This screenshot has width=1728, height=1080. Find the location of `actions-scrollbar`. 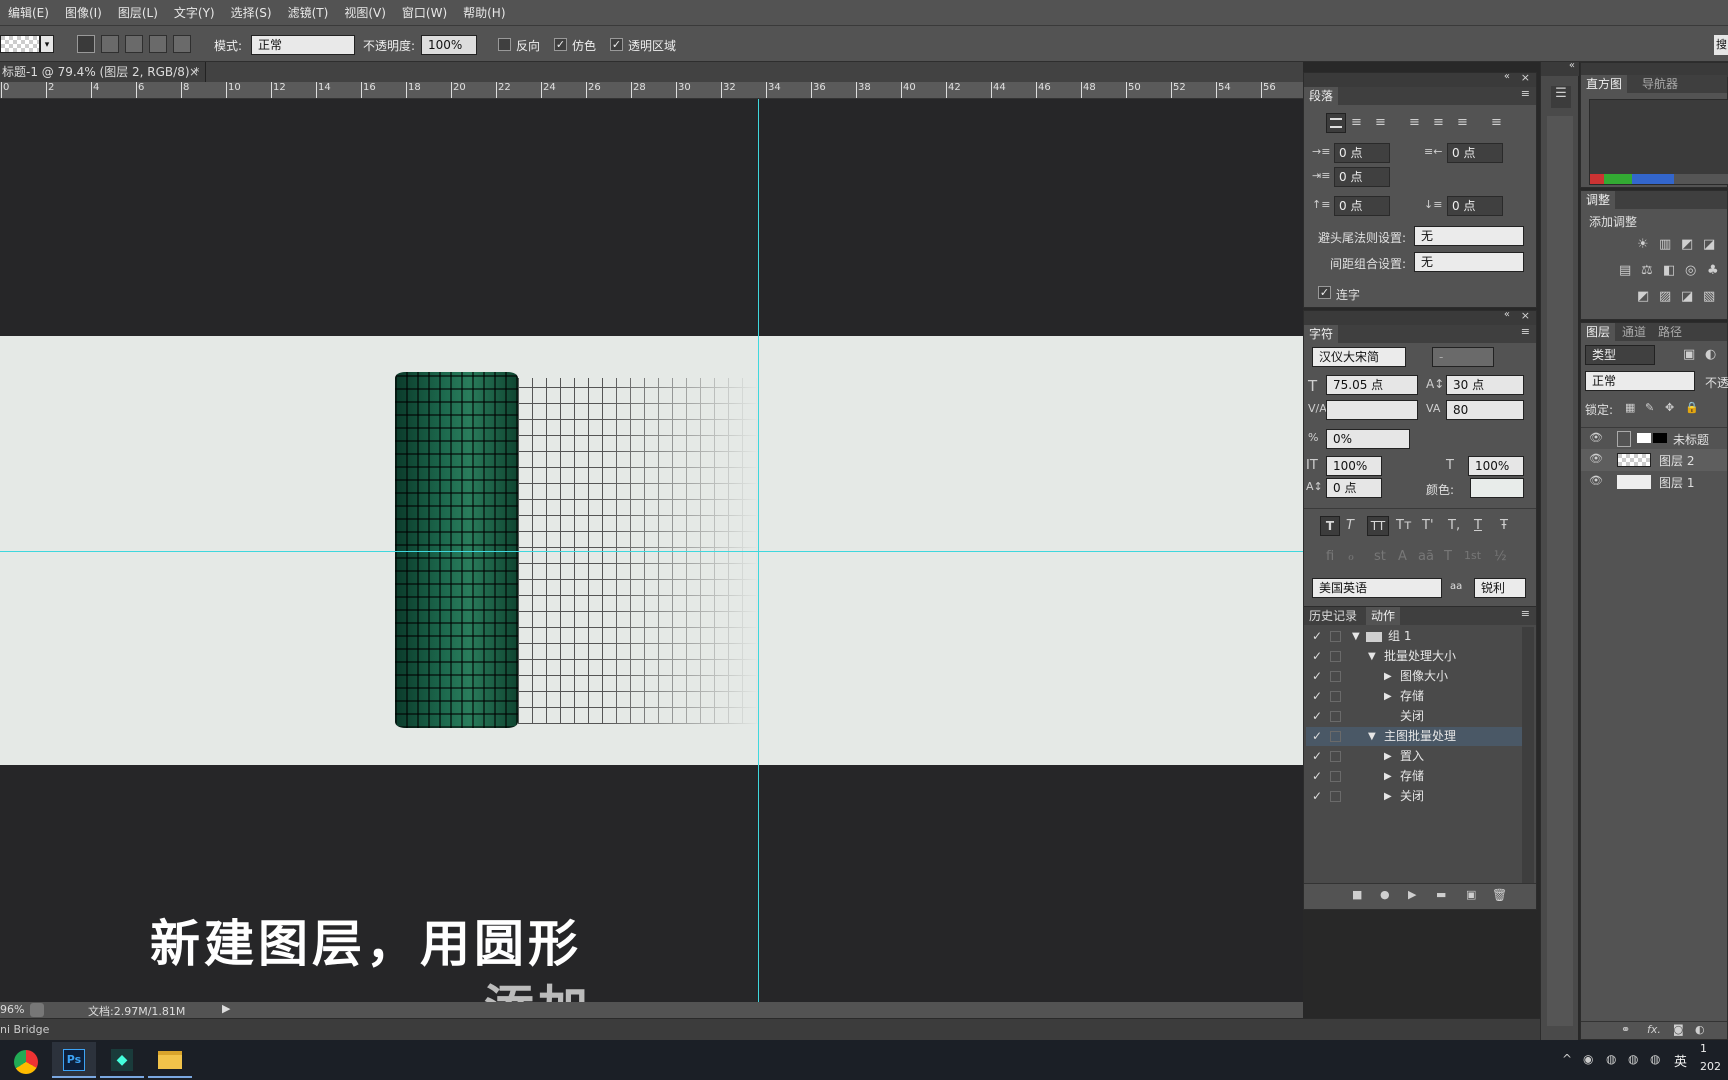

actions-scrollbar is located at coordinates (1528, 756).